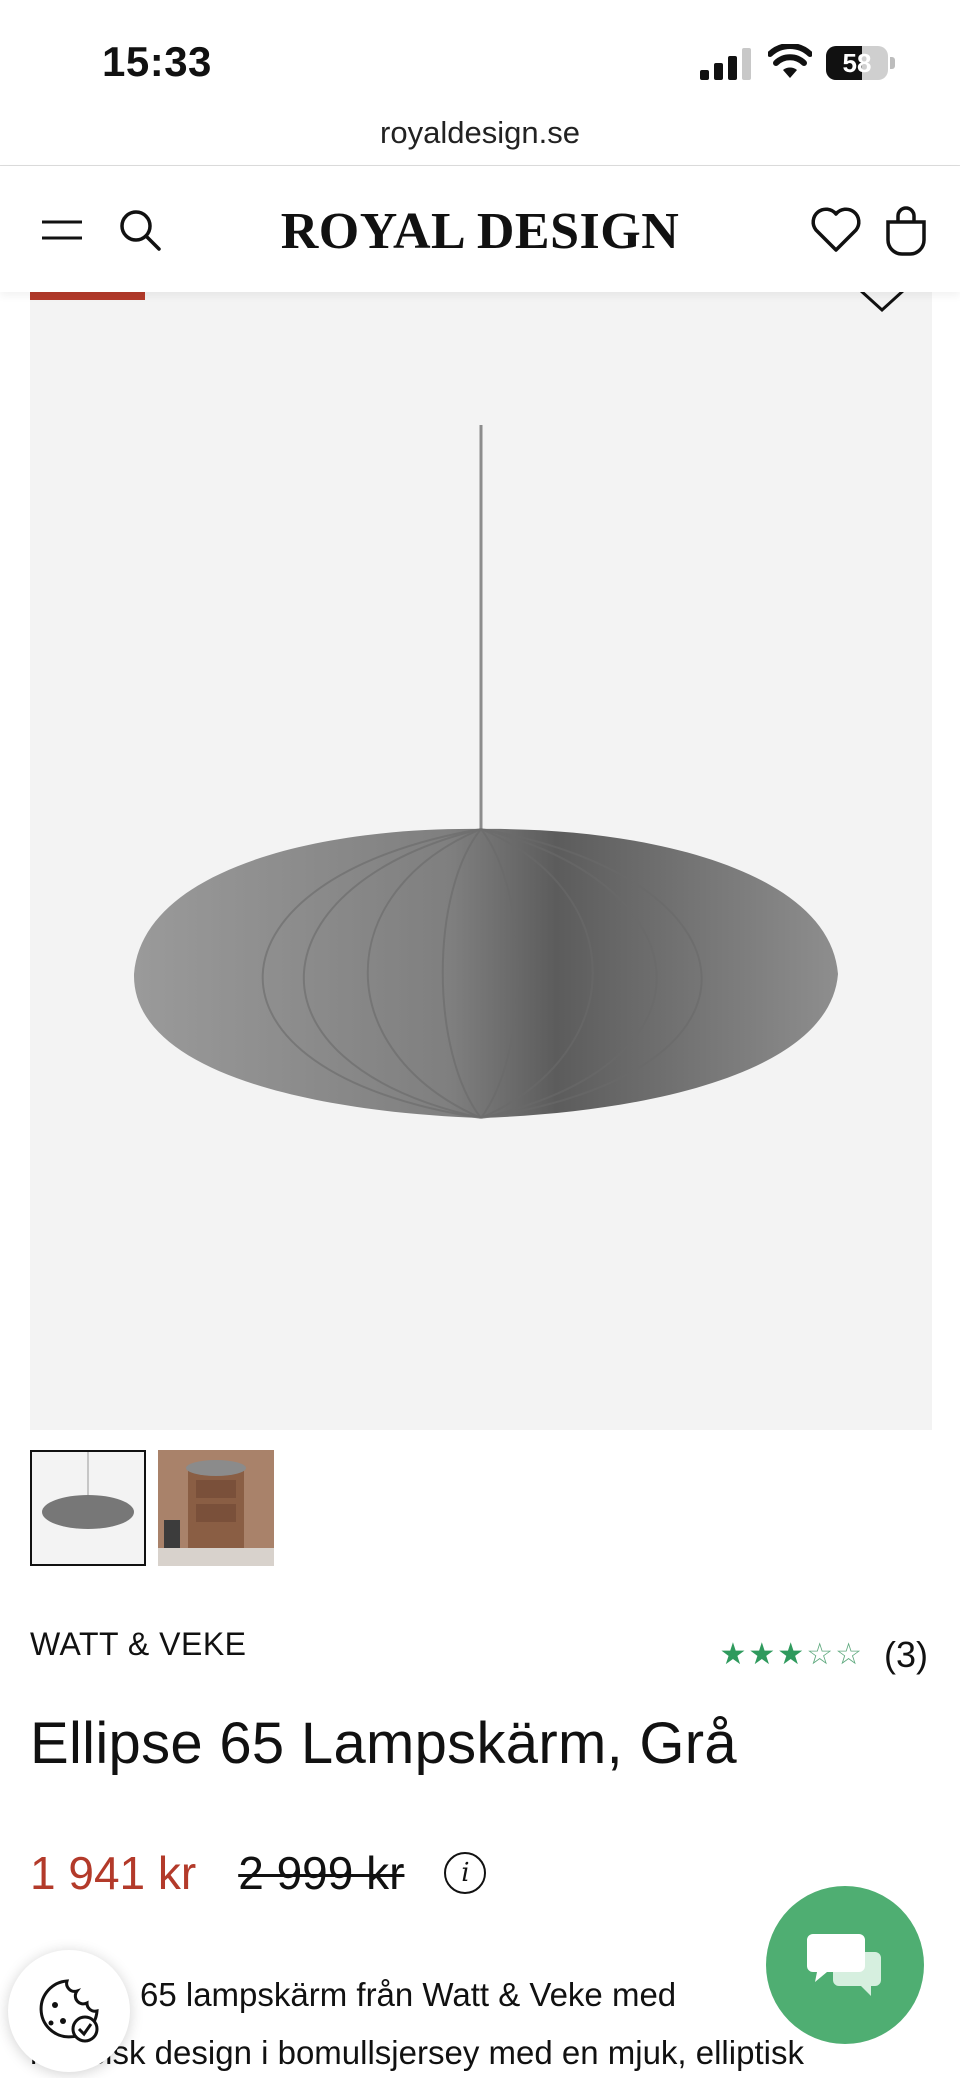  Describe the element at coordinates (138, 1644) in the screenshot. I see `product-brand: WATT & VEKE` at that location.